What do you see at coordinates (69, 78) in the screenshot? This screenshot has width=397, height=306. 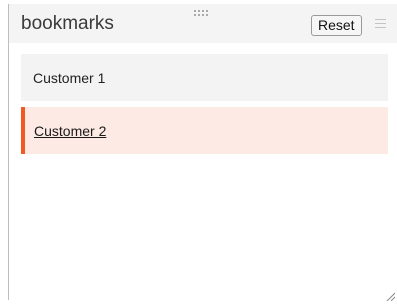 I see `bookmark-label: Customer 1` at bounding box center [69, 78].